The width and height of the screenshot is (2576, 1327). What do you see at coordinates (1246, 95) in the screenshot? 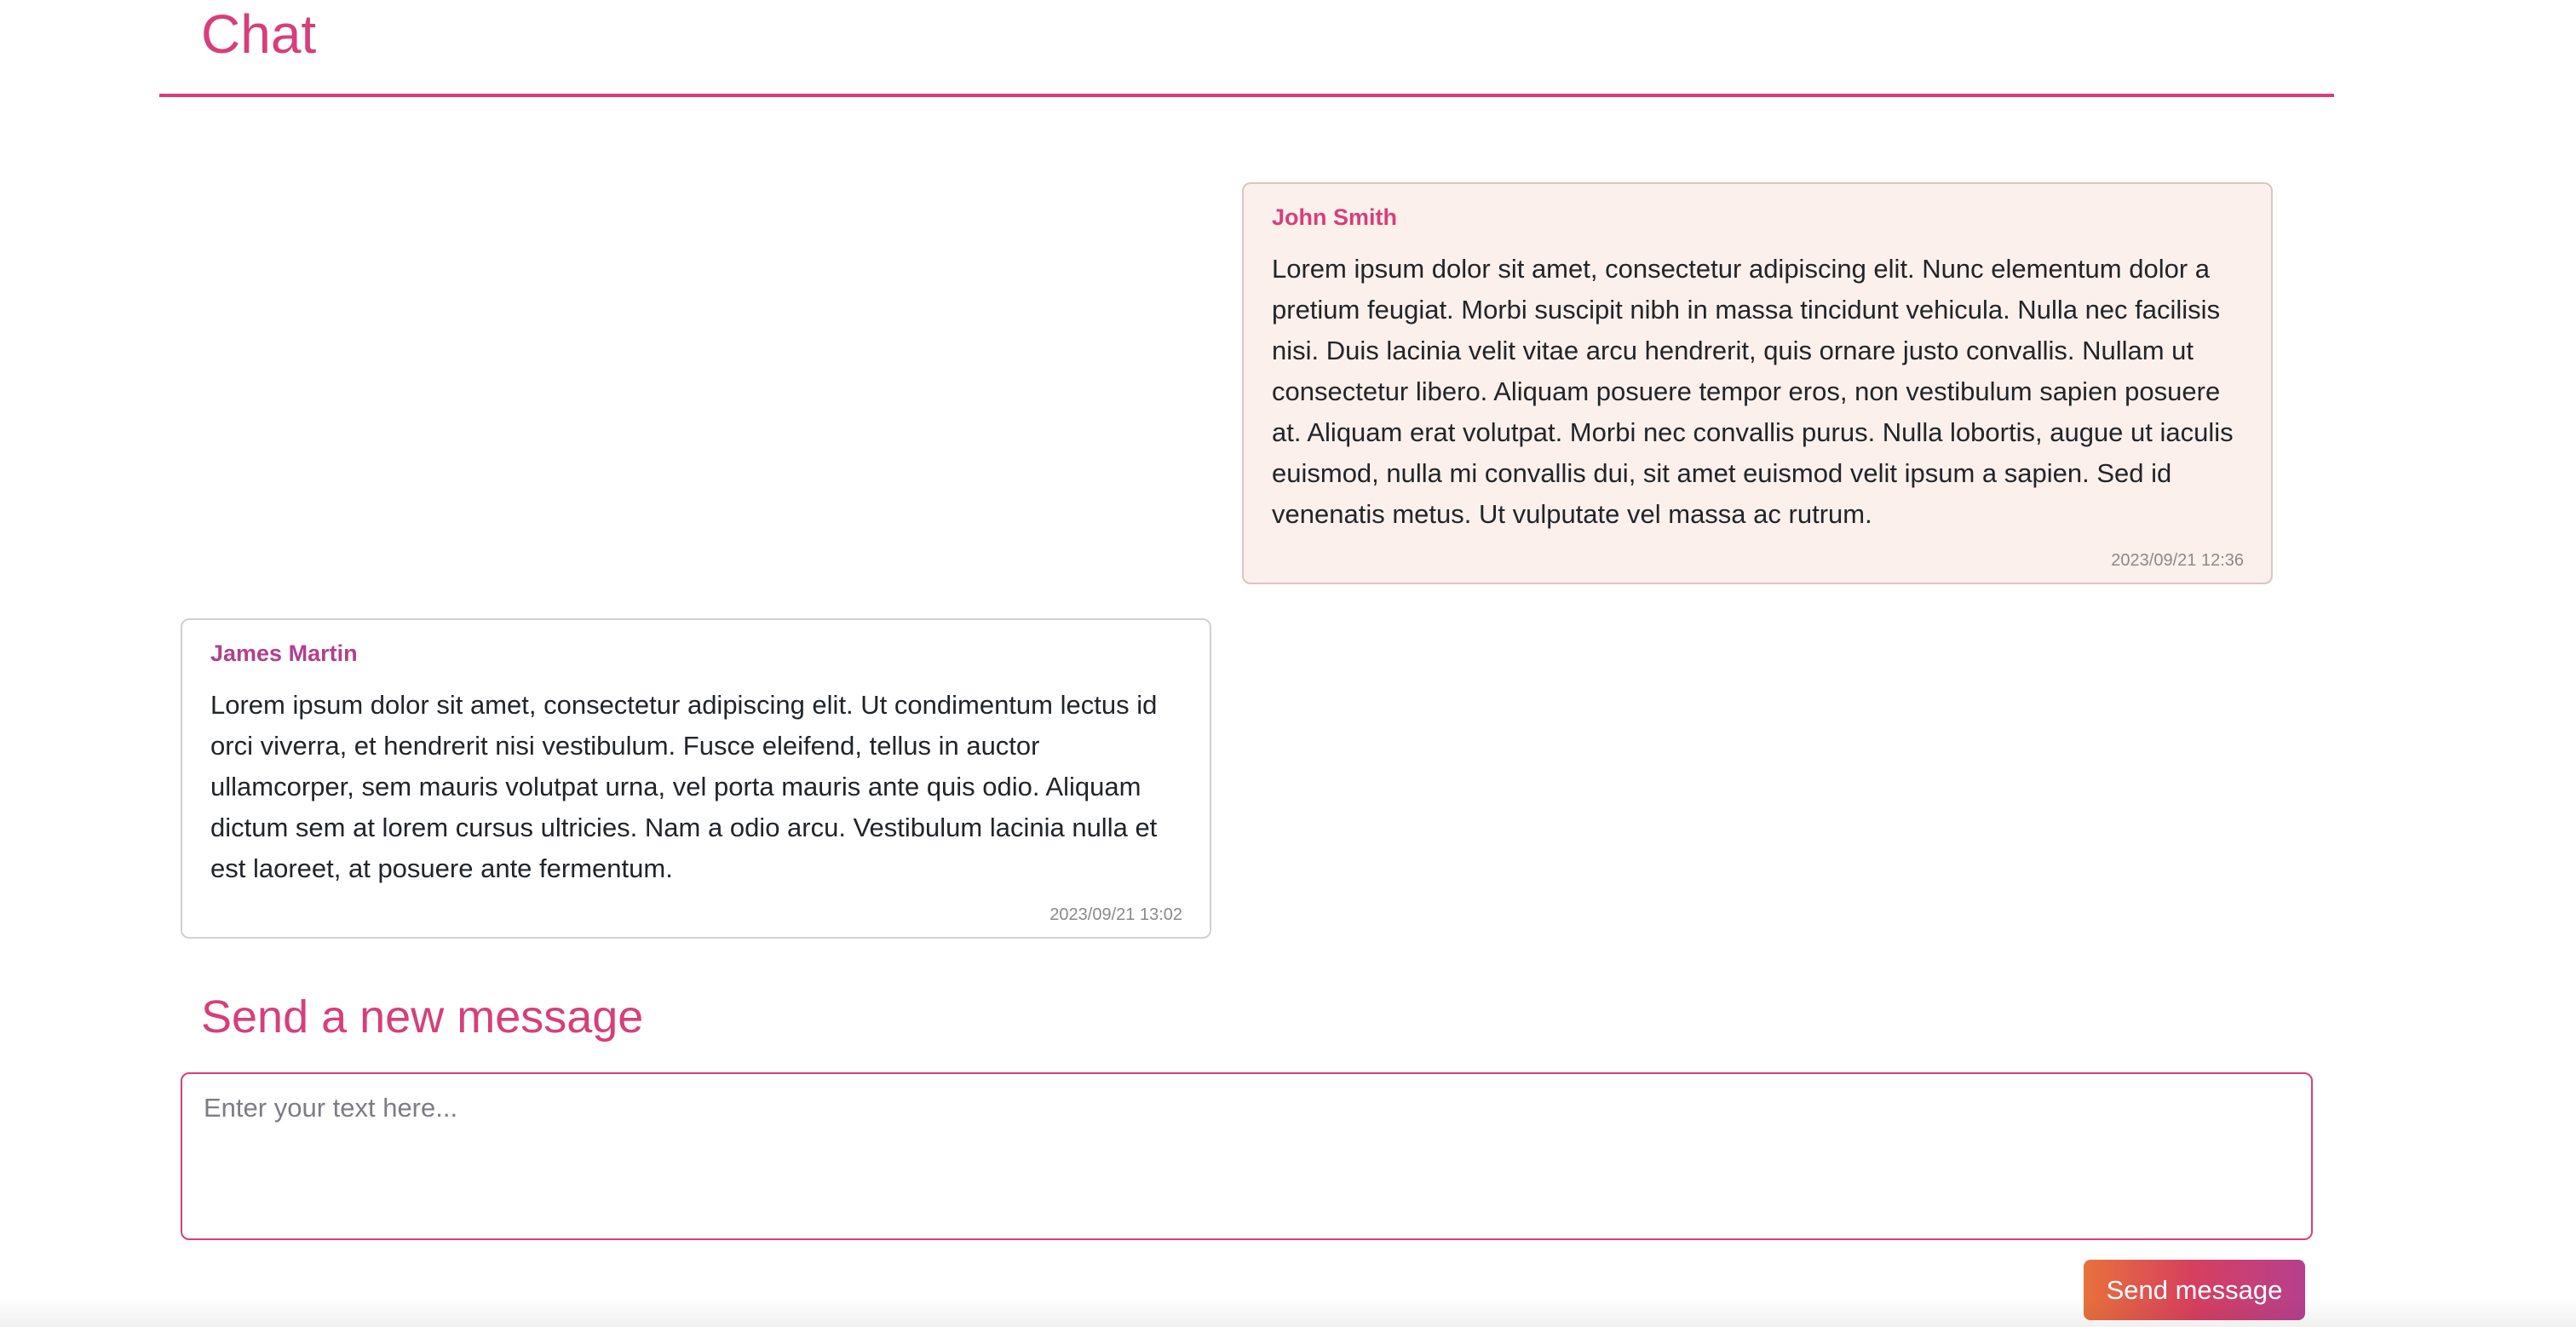
I see `title-divider` at bounding box center [1246, 95].